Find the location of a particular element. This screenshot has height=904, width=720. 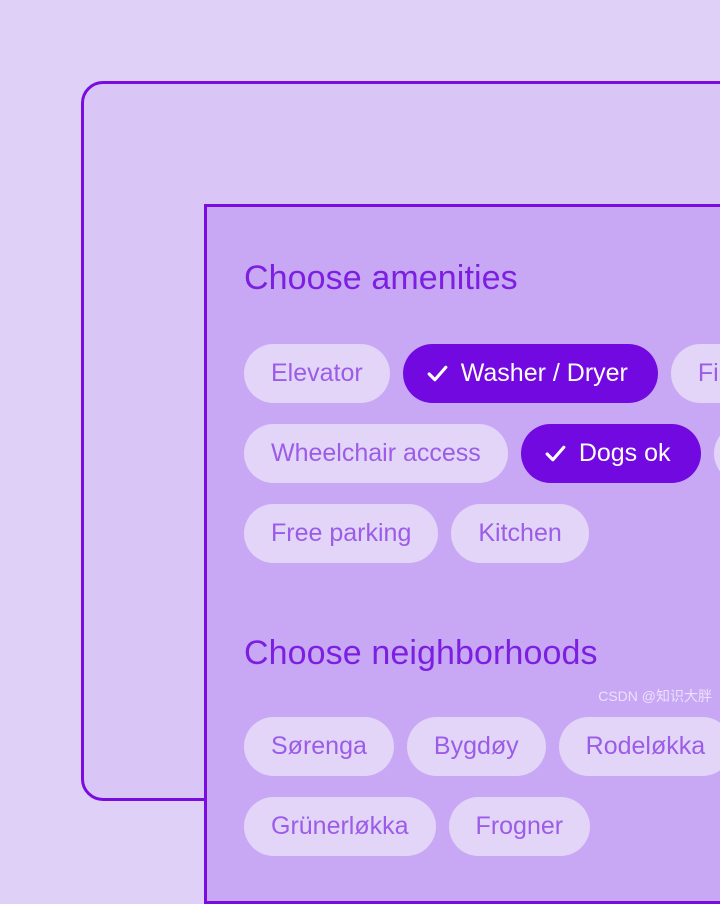

page-title-neighborhoods: Choose neighborhoods is located at coordinates (421, 653).